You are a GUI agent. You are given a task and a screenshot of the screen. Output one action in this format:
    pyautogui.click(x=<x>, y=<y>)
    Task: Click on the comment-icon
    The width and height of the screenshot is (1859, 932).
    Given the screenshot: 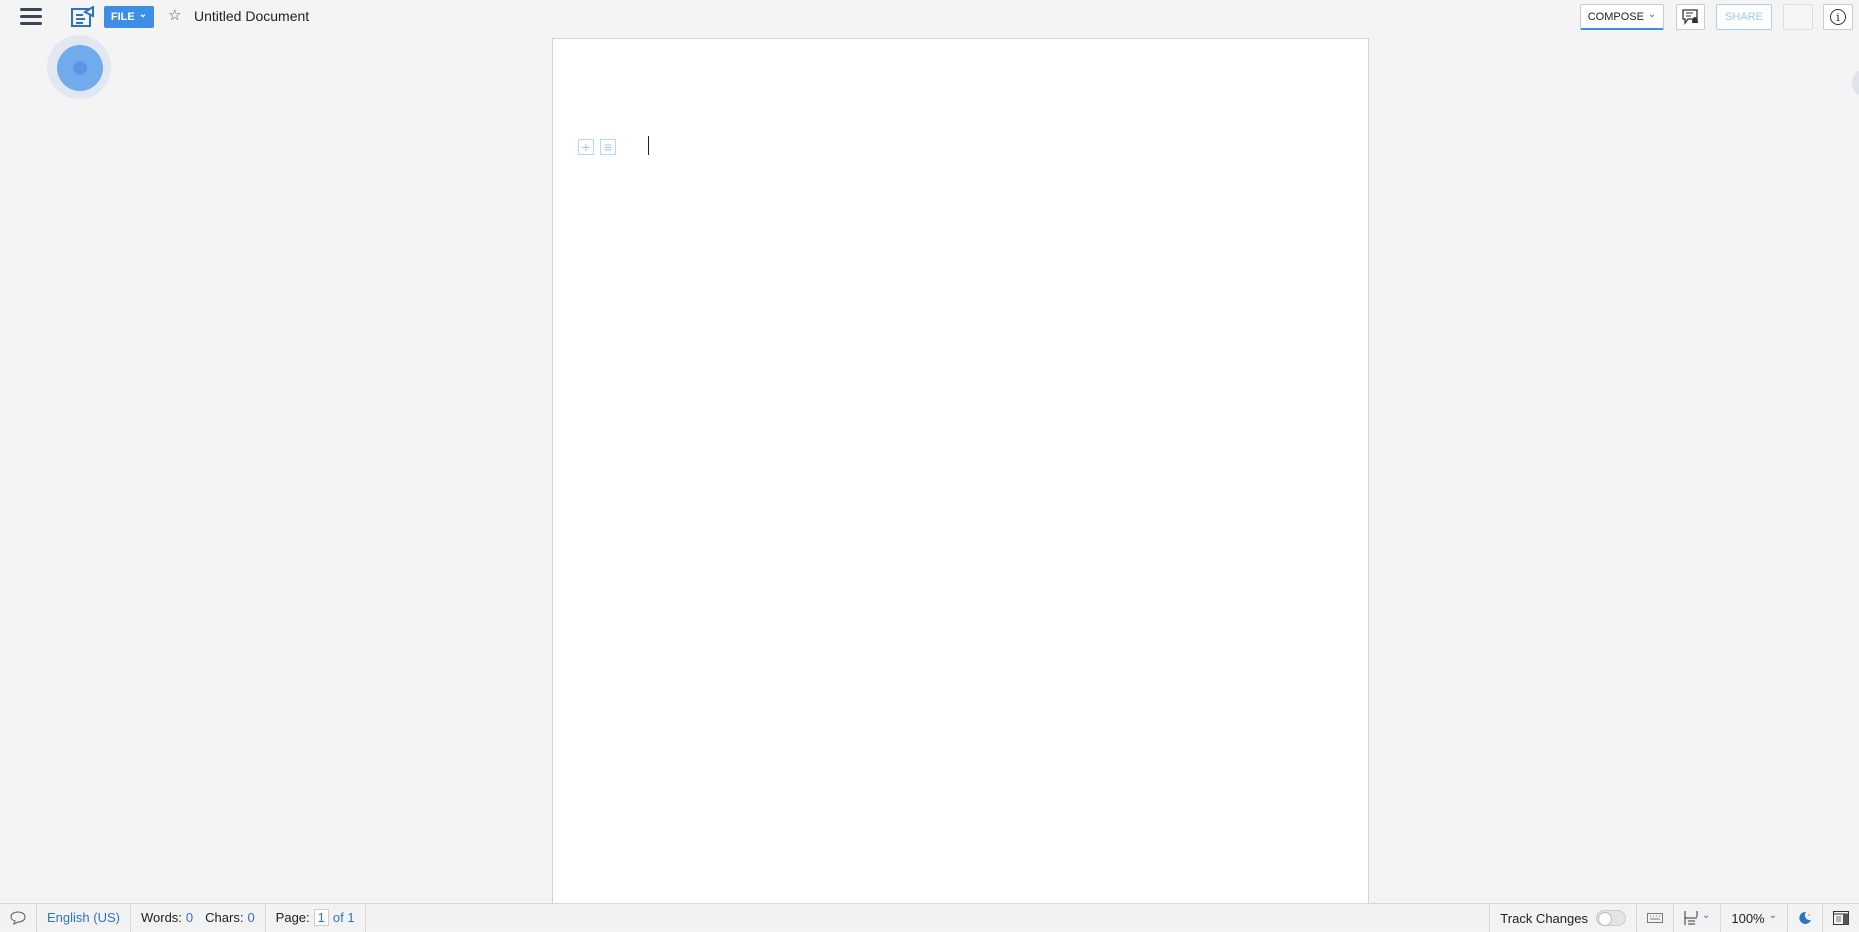 What is the action you would take?
    pyautogui.click(x=18, y=917)
    